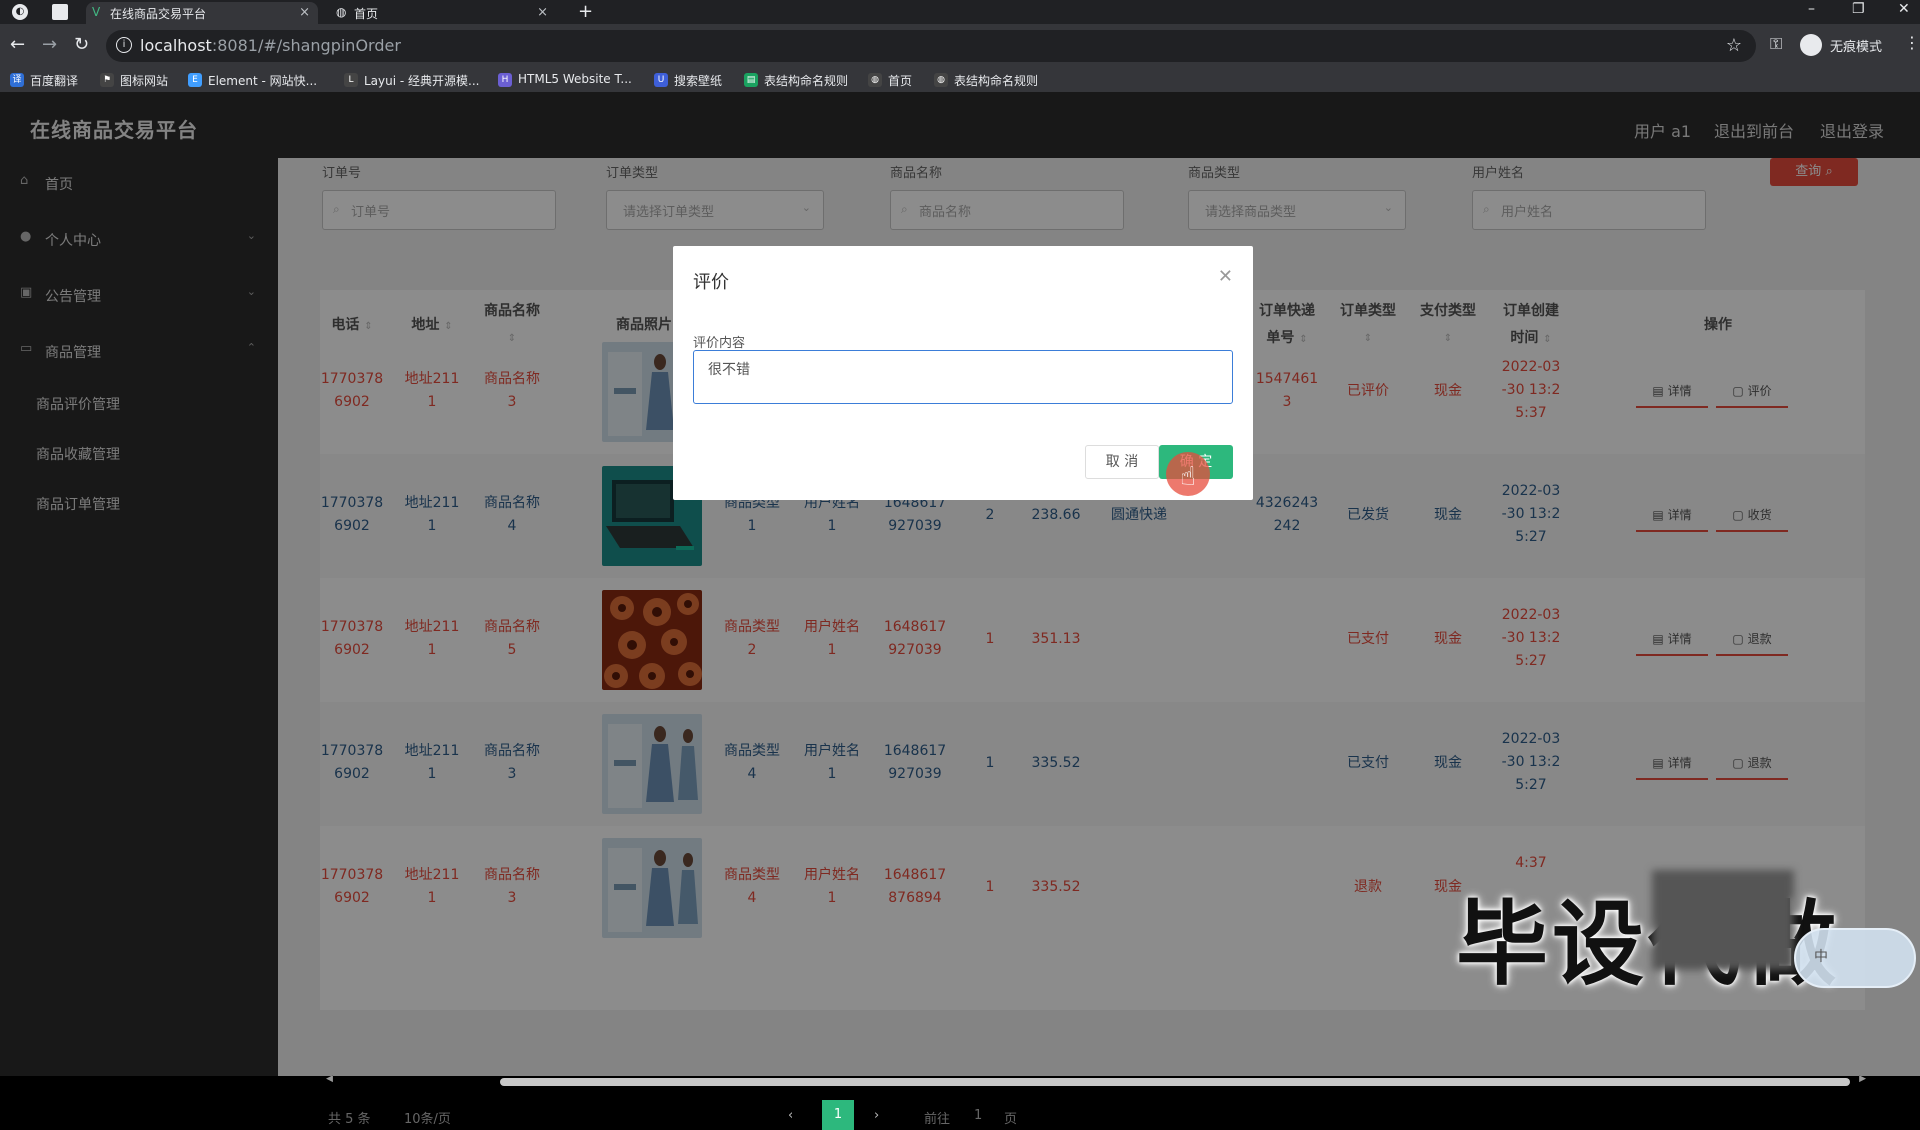  Describe the element at coordinates (96, 12) in the screenshot. I see `vue-icon: V` at that location.